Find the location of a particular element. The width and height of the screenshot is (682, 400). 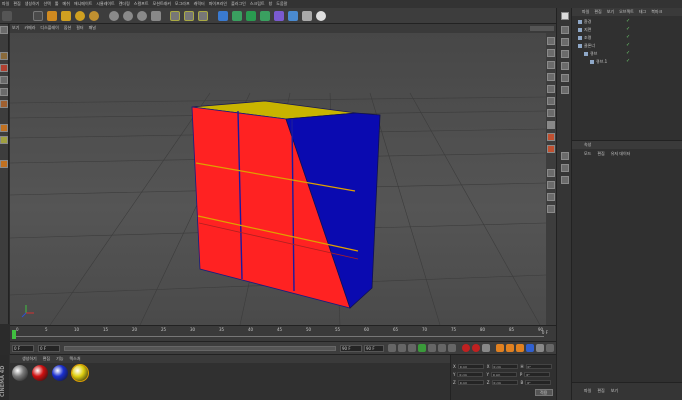

spline-pen-icon is located at coordinates (237, 16).